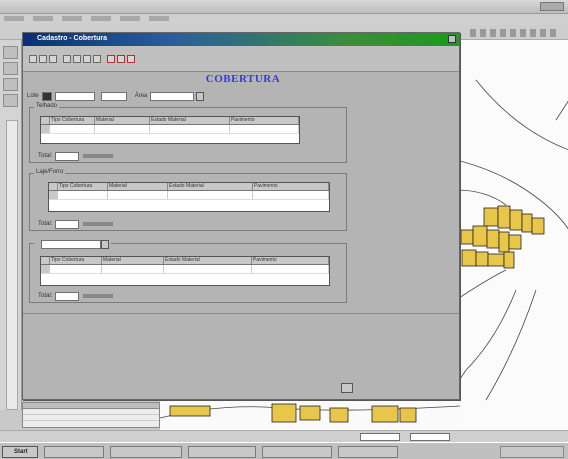  Describe the element at coordinates (72, 38) in the screenshot. I see `dialog-title: Cadastro - Cobertura` at that location.